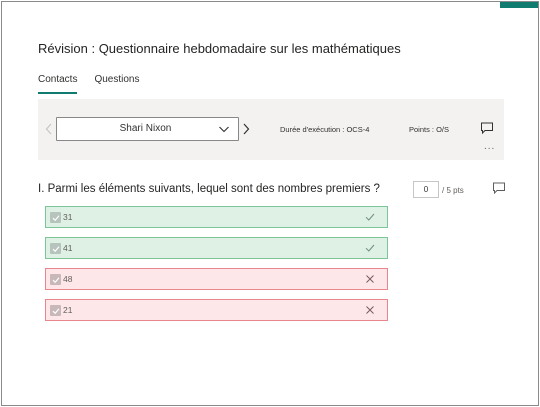 Image resolution: width=540 pixels, height=407 pixels. I want to click on duration-label: Durée d'exécution : OCS-4, so click(325, 129).